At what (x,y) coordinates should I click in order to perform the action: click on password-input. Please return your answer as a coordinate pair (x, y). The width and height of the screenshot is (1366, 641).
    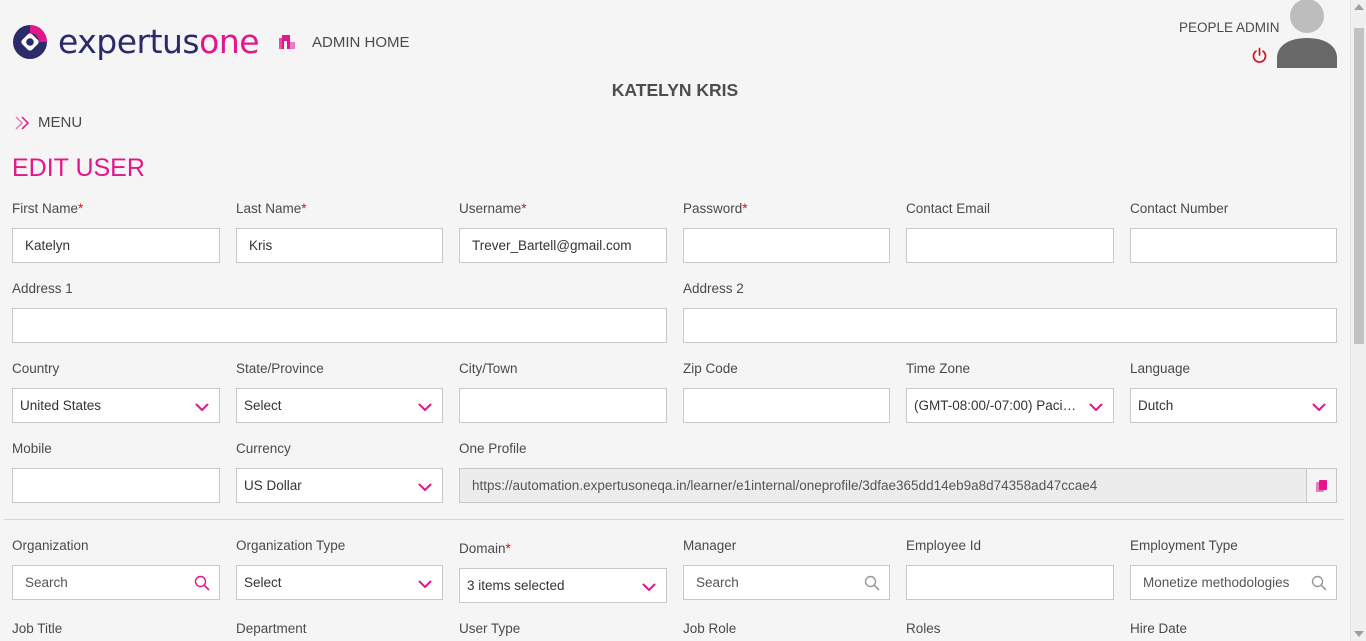
    Looking at the image, I should click on (786, 245).